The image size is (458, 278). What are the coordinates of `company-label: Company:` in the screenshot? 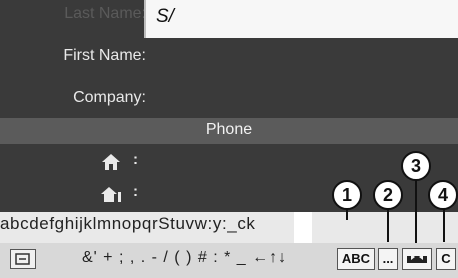 It's located at (109, 97).